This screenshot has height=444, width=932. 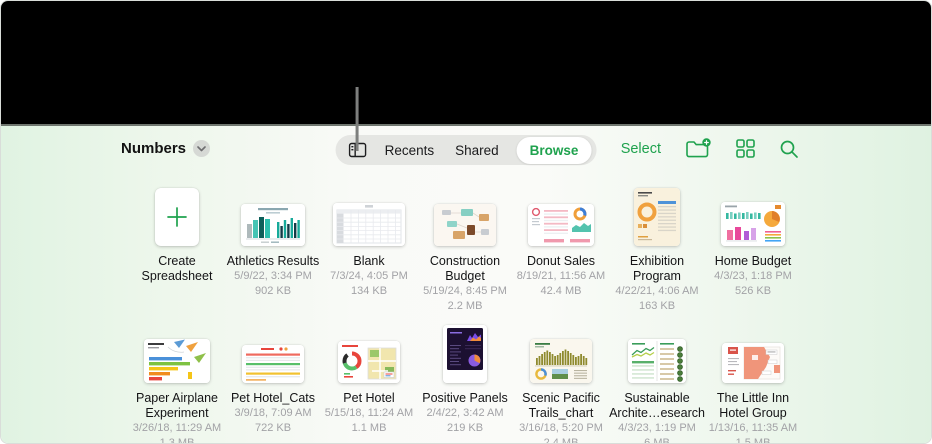 I want to click on browser-tab-bar: Recents Shared Browse, so click(x=466, y=125).